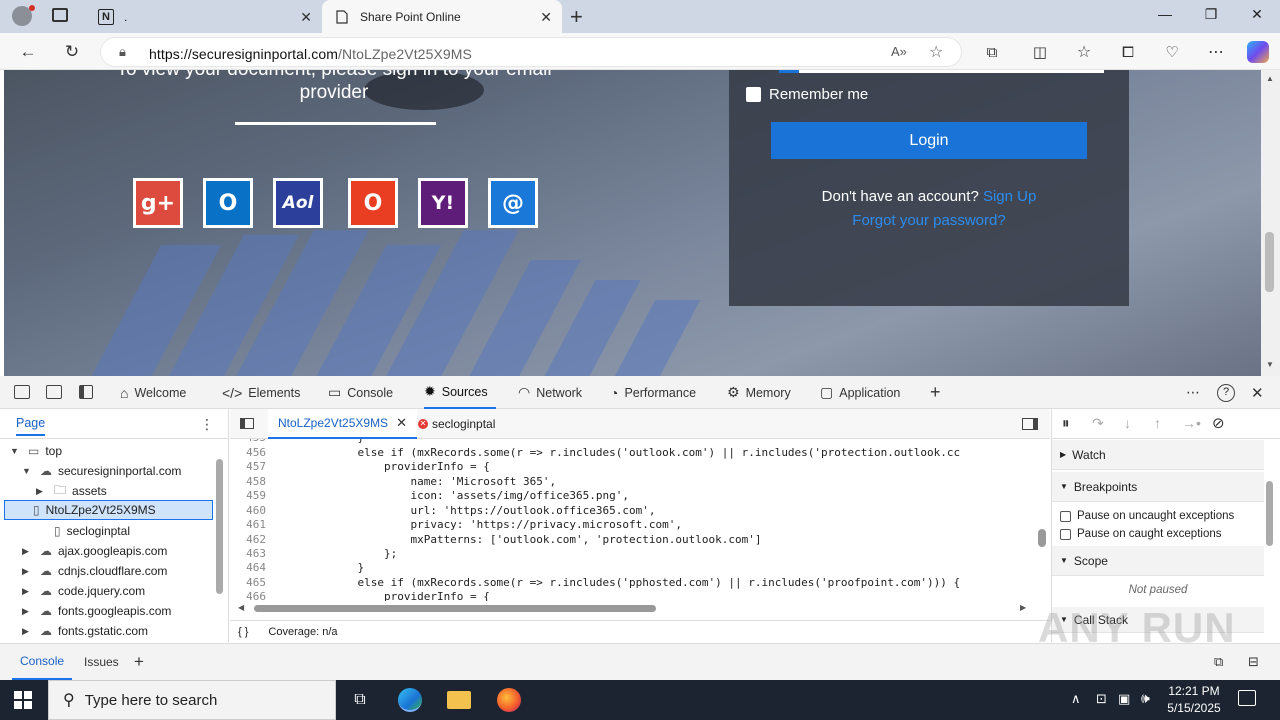 This screenshot has height=720, width=1280. What do you see at coordinates (360, 700) in the screenshot?
I see `task-view-icon: ⧉` at bounding box center [360, 700].